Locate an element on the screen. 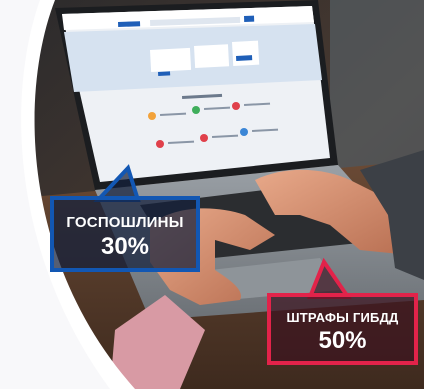 This screenshot has height=389, width=424. fees-label: ГОСПОШЛИНЫ is located at coordinates (125, 222).